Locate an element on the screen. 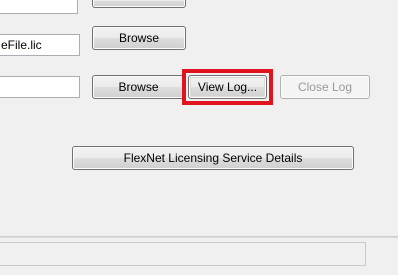 This screenshot has width=398, height=275. close-log-label: Close Log is located at coordinates (325, 87).